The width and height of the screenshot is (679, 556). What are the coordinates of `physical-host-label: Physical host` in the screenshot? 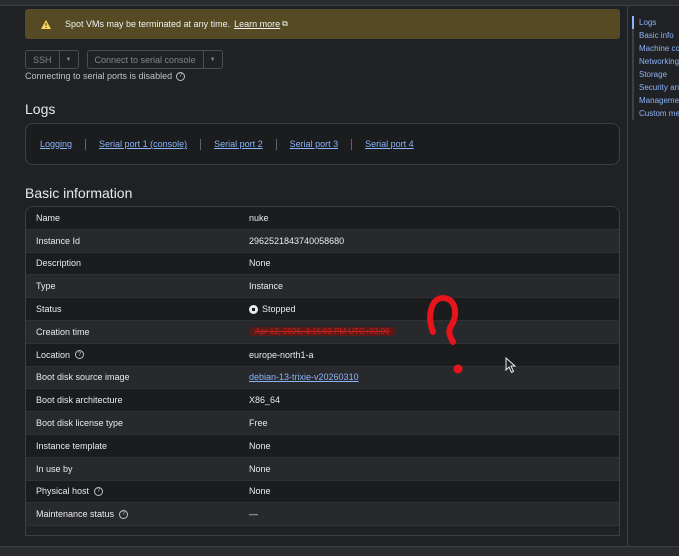 It's located at (63, 491).